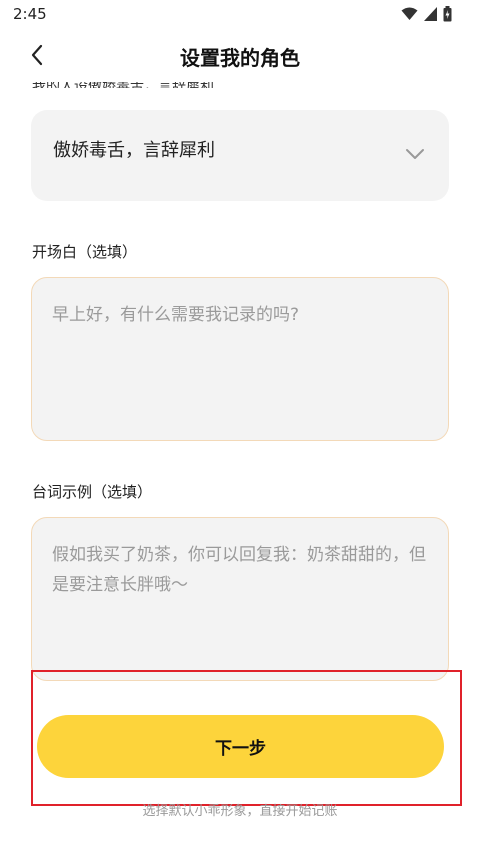  I want to click on header: 设置我的角色, so click(240, 55).